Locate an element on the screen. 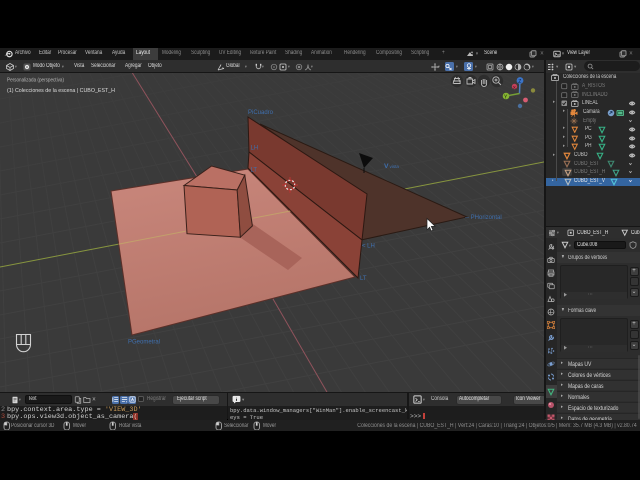 This screenshot has height=480, width=640. svg-text: Z is located at coordinates (519, 82).